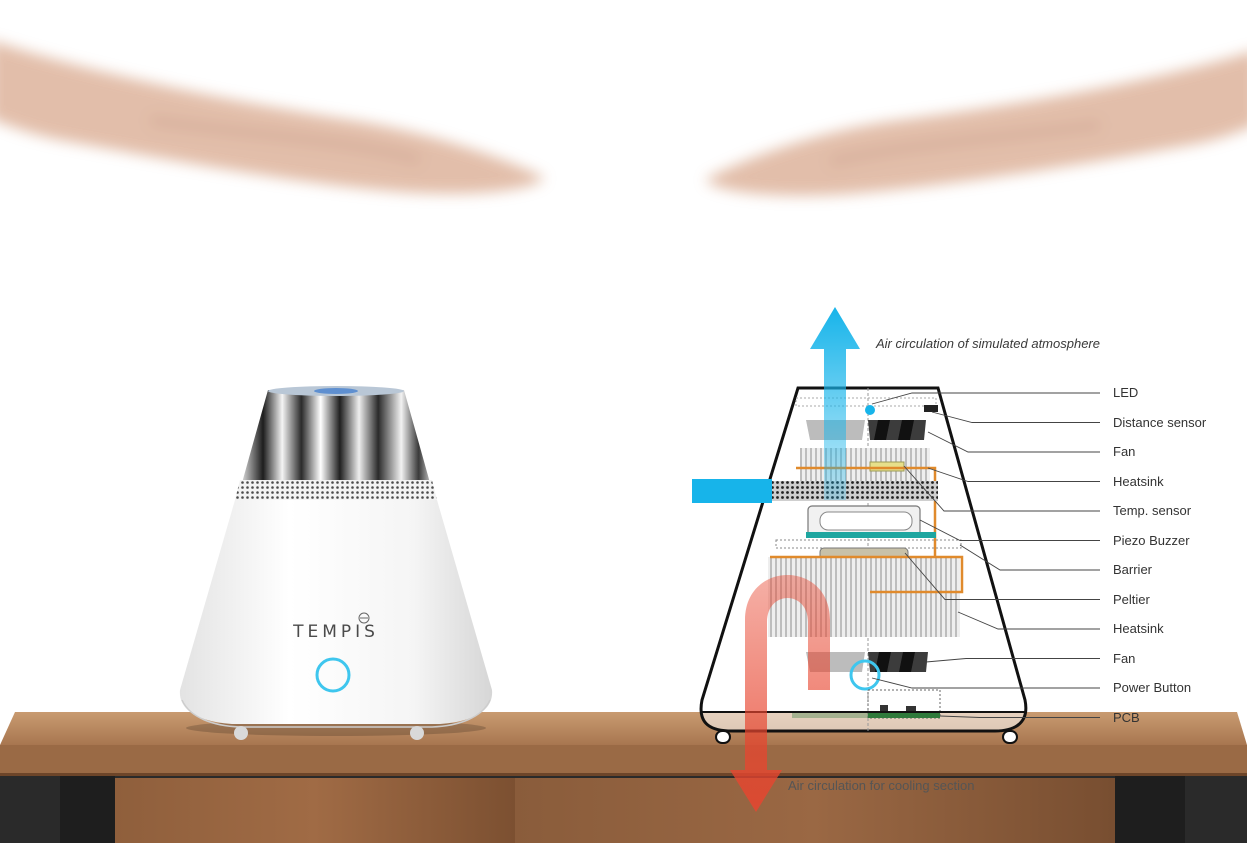 The image size is (1247, 843). Describe the element at coordinates (1160, 422) in the screenshot. I see `callout-distance-sensor: Distance sensor` at that location.